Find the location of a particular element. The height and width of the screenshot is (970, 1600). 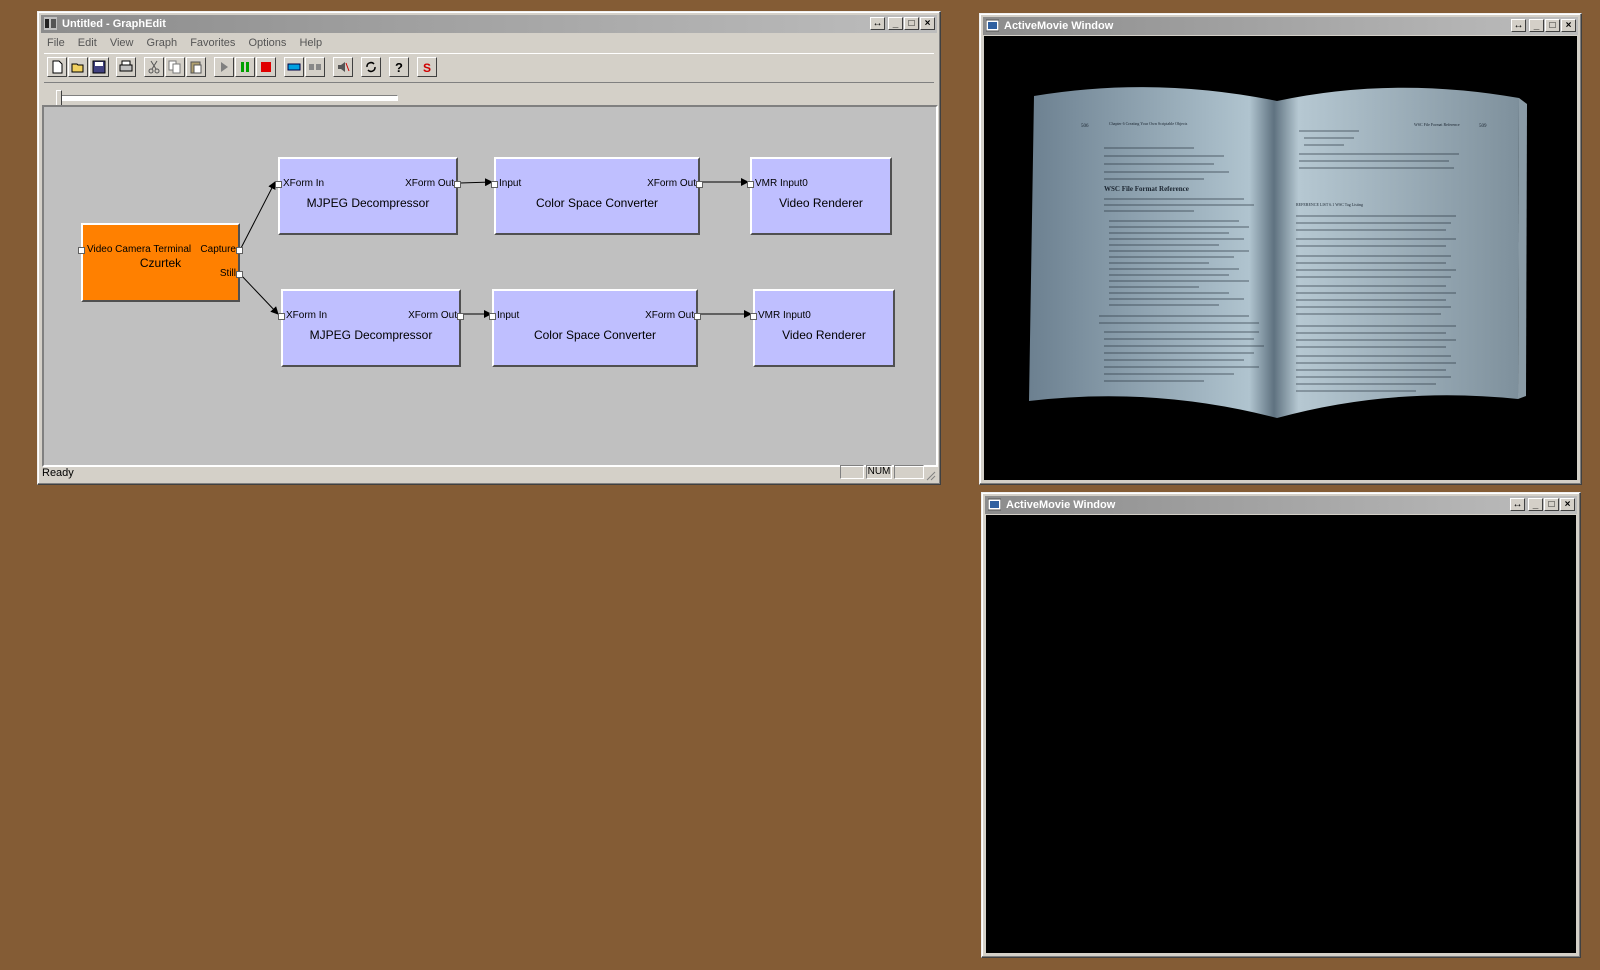

menu-edit: Edit is located at coordinates (87, 43).